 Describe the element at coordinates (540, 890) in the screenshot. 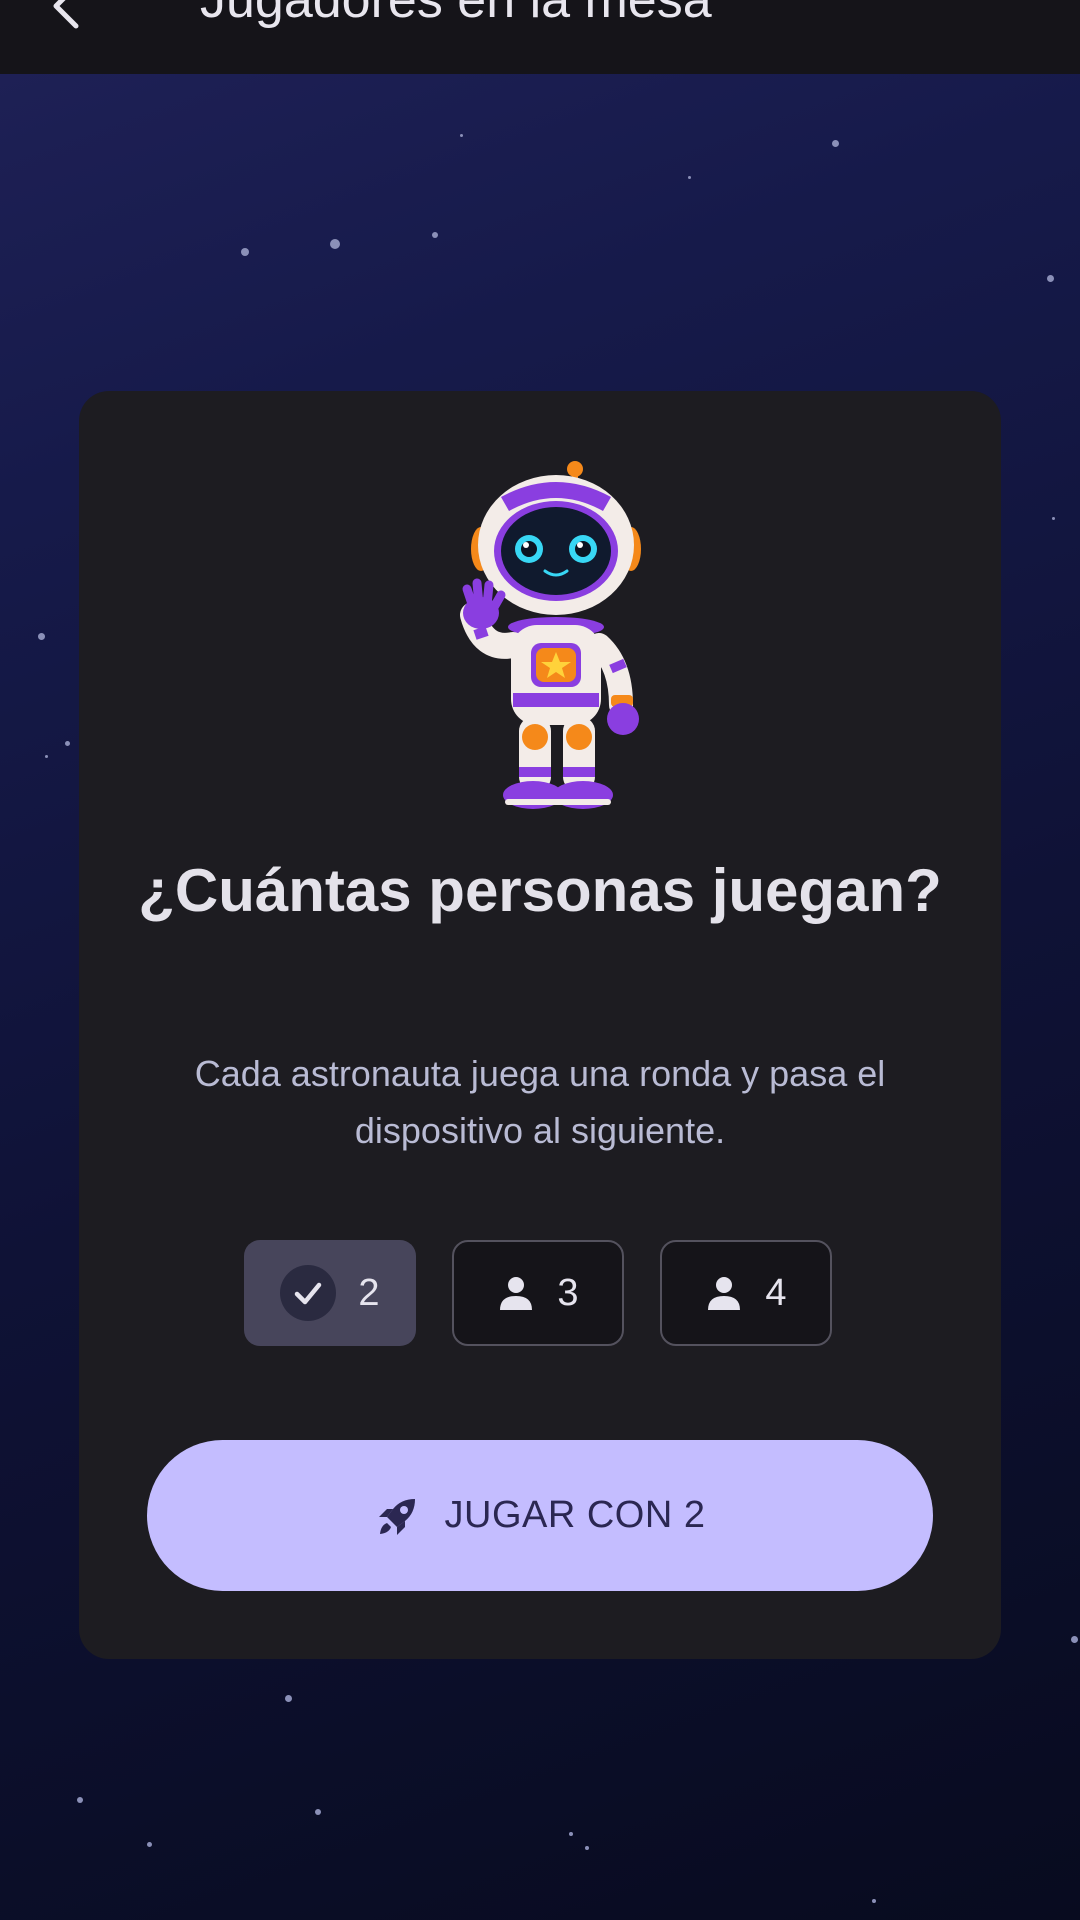

I see `question-title: ¿Cuántas personas juegan?` at that location.